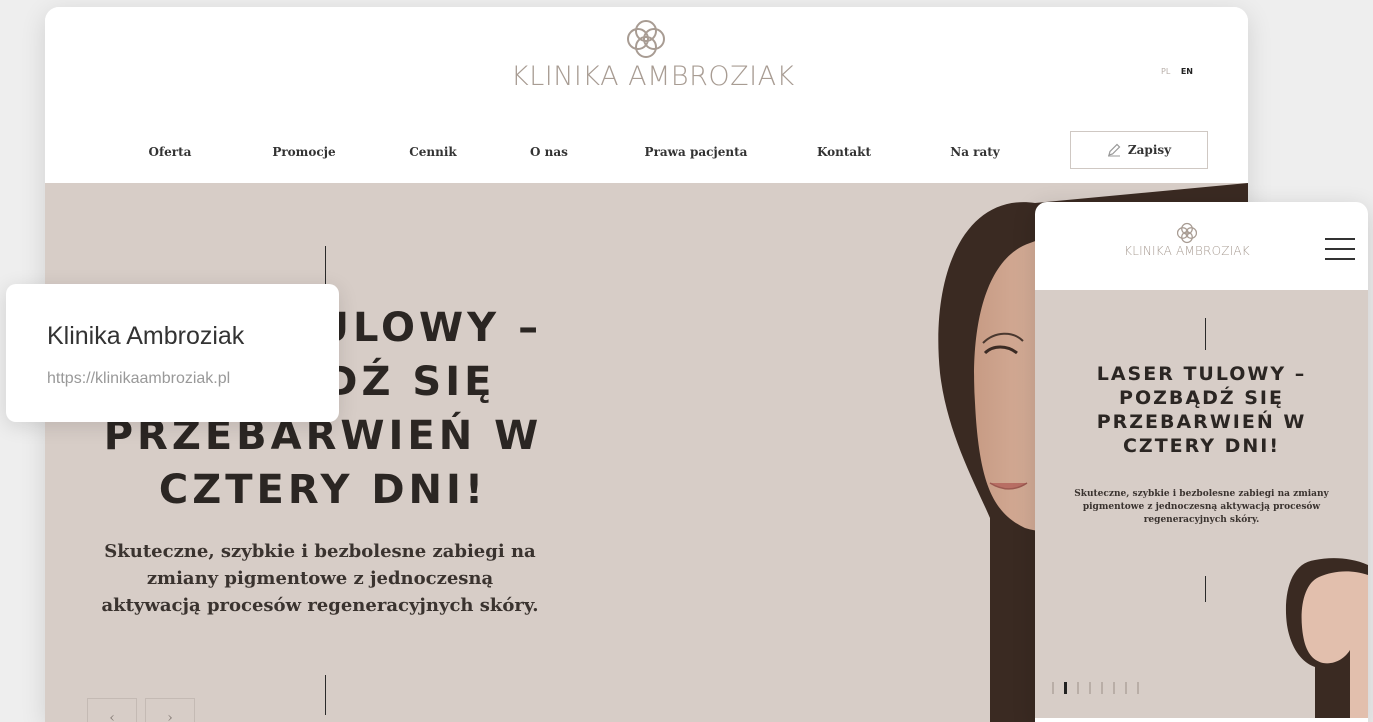 The image size is (1373, 722). I want to click on zapisy-label: Zapisy, so click(1149, 150).